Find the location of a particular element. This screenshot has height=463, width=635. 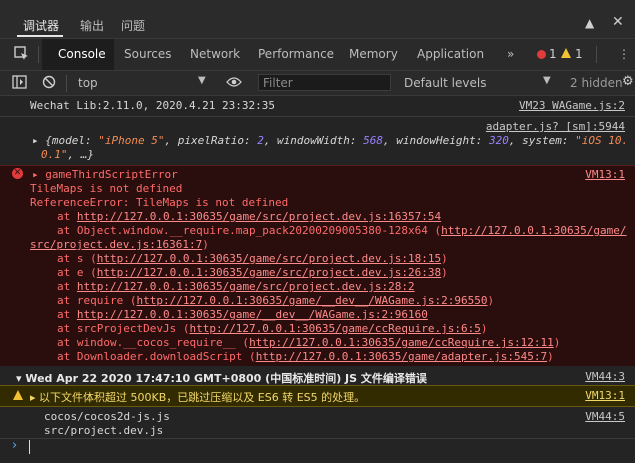

chevron-up-icon: ▲ is located at coordinates (589, 23).